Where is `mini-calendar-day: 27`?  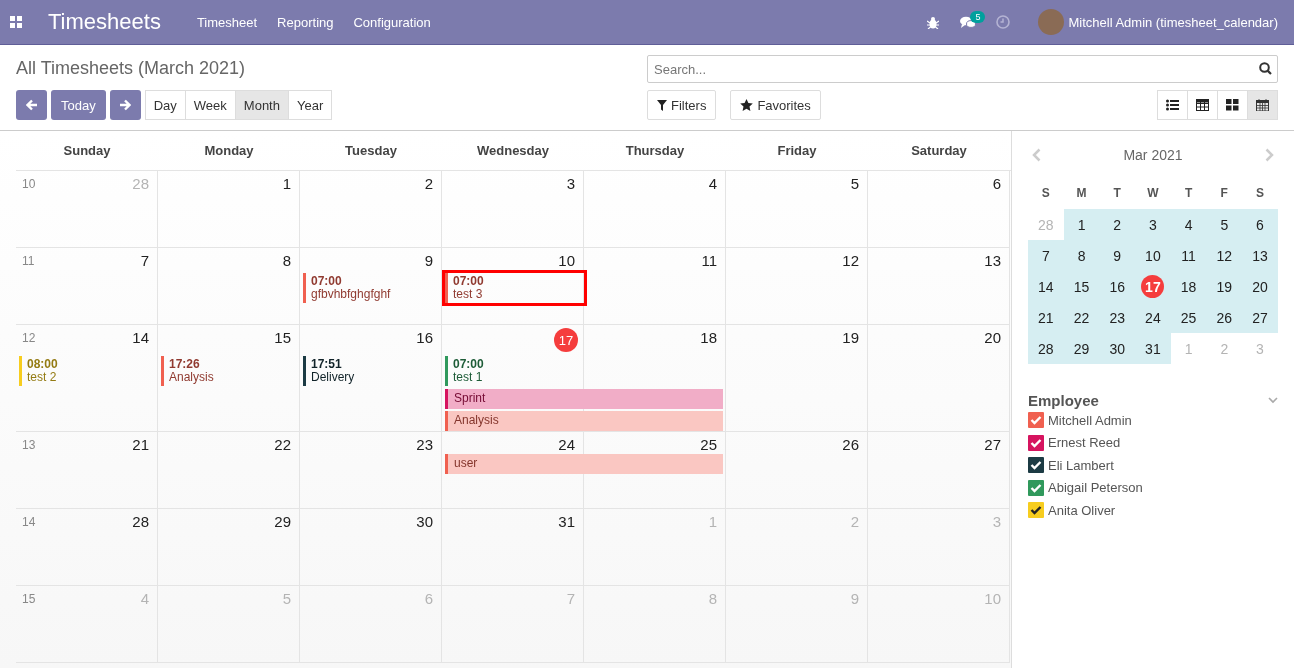 mini-calendar-day: 27 is located at coordinates (1260, 317).